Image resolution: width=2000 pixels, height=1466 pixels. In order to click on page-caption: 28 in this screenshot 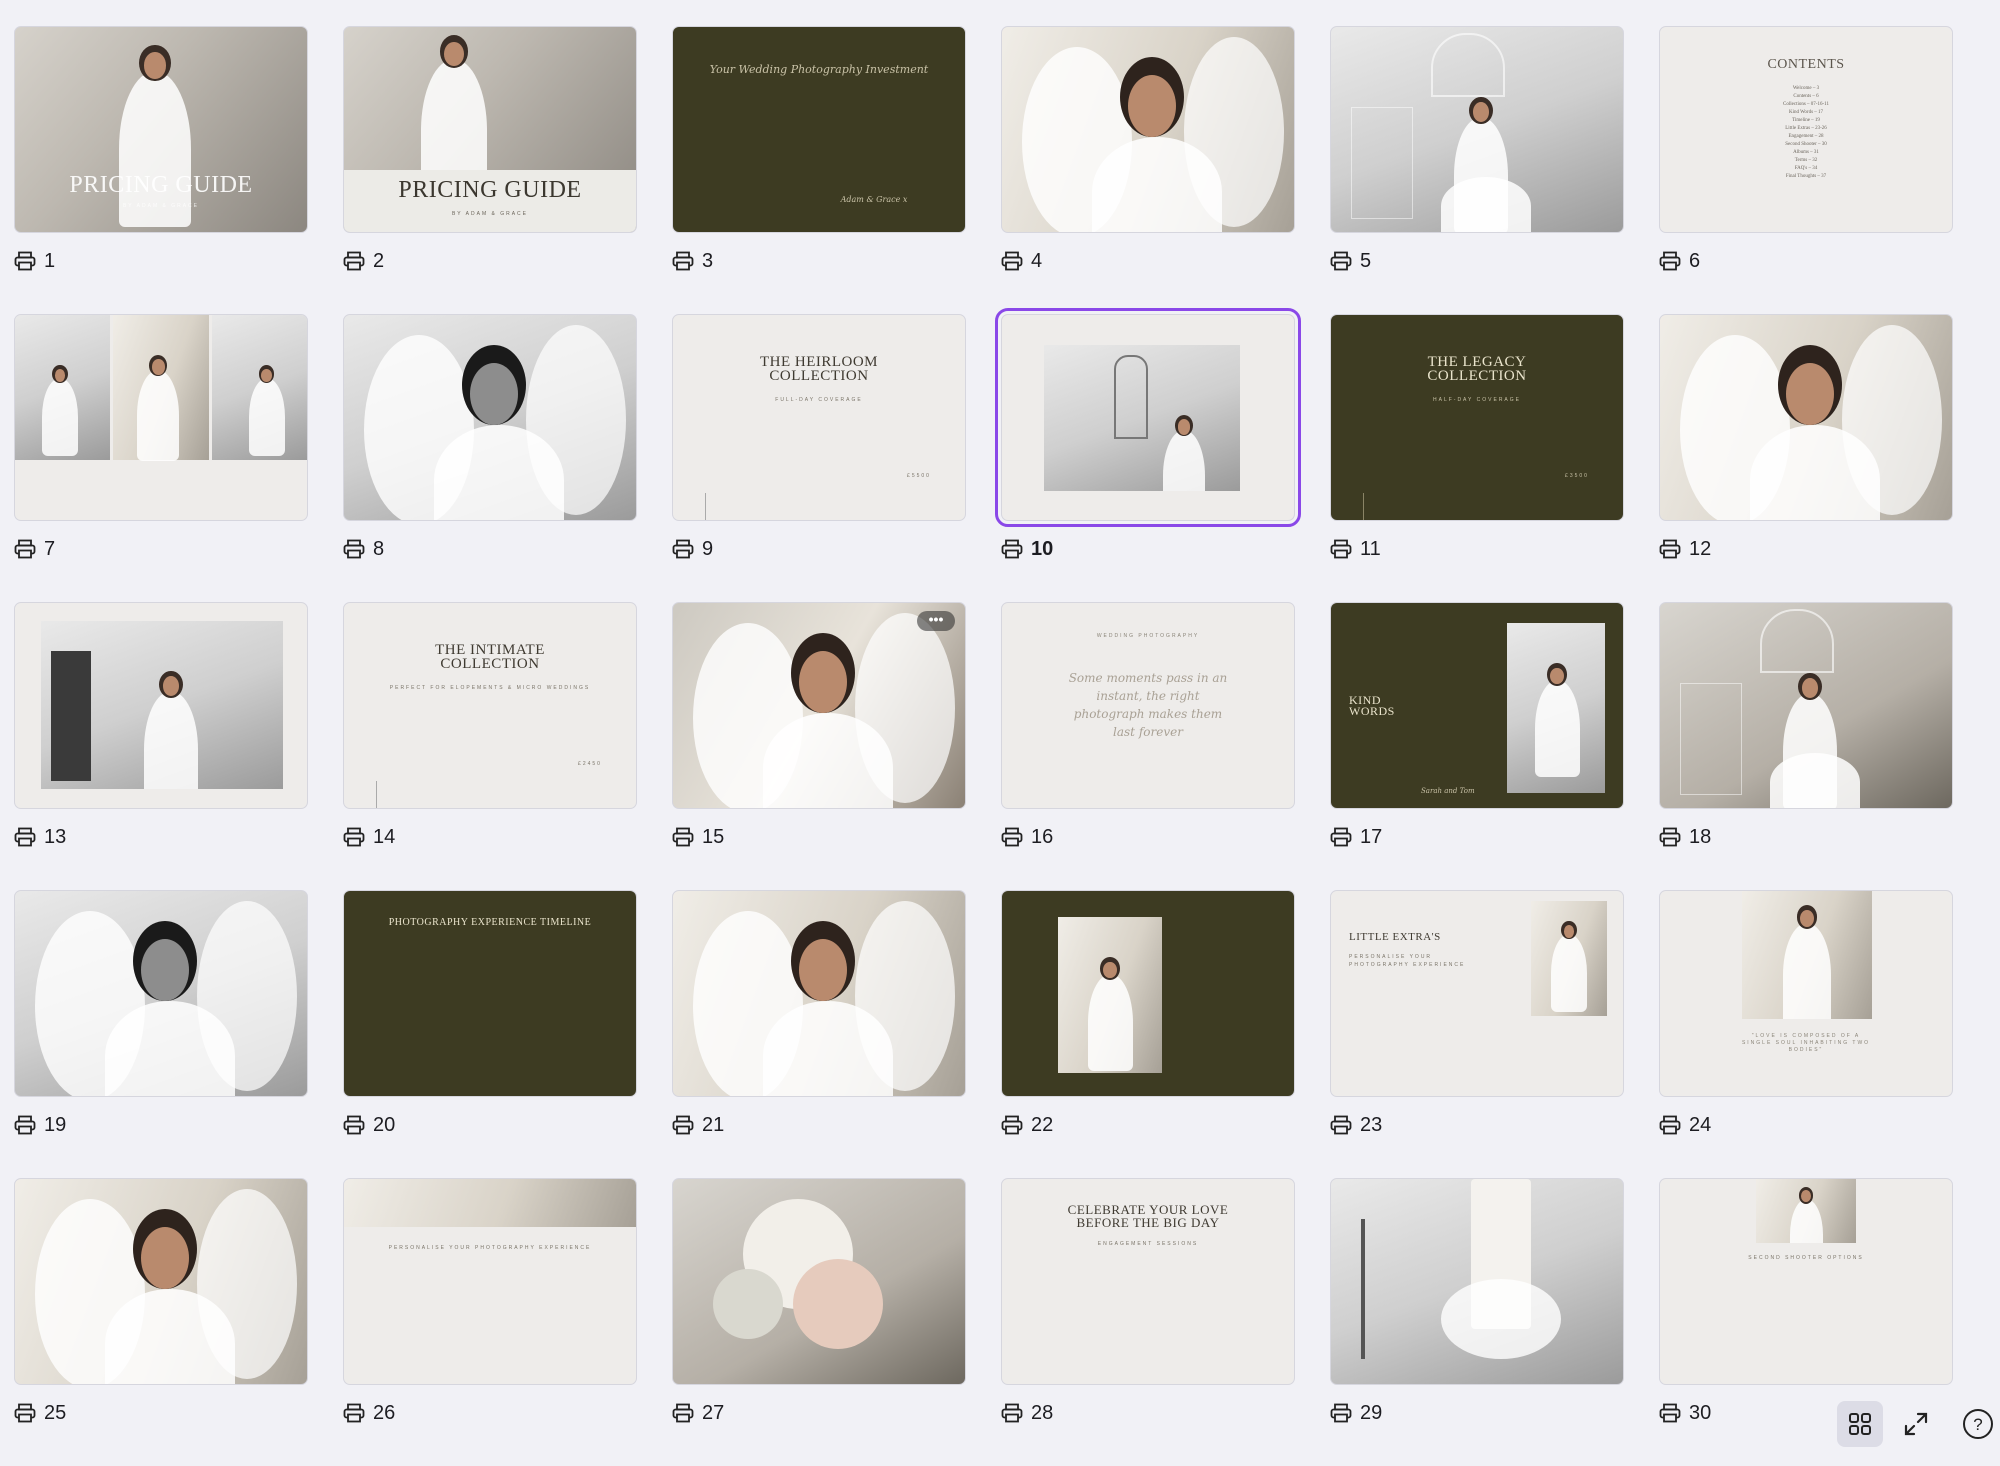, I will do `click(1027, 1413)`.